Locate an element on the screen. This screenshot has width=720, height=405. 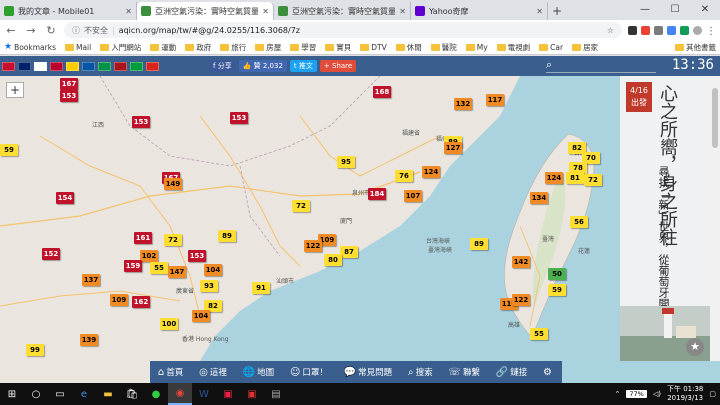
taskbar-clock: 下午 01:38 2019/3/13 is located at coordinates (685, 394).